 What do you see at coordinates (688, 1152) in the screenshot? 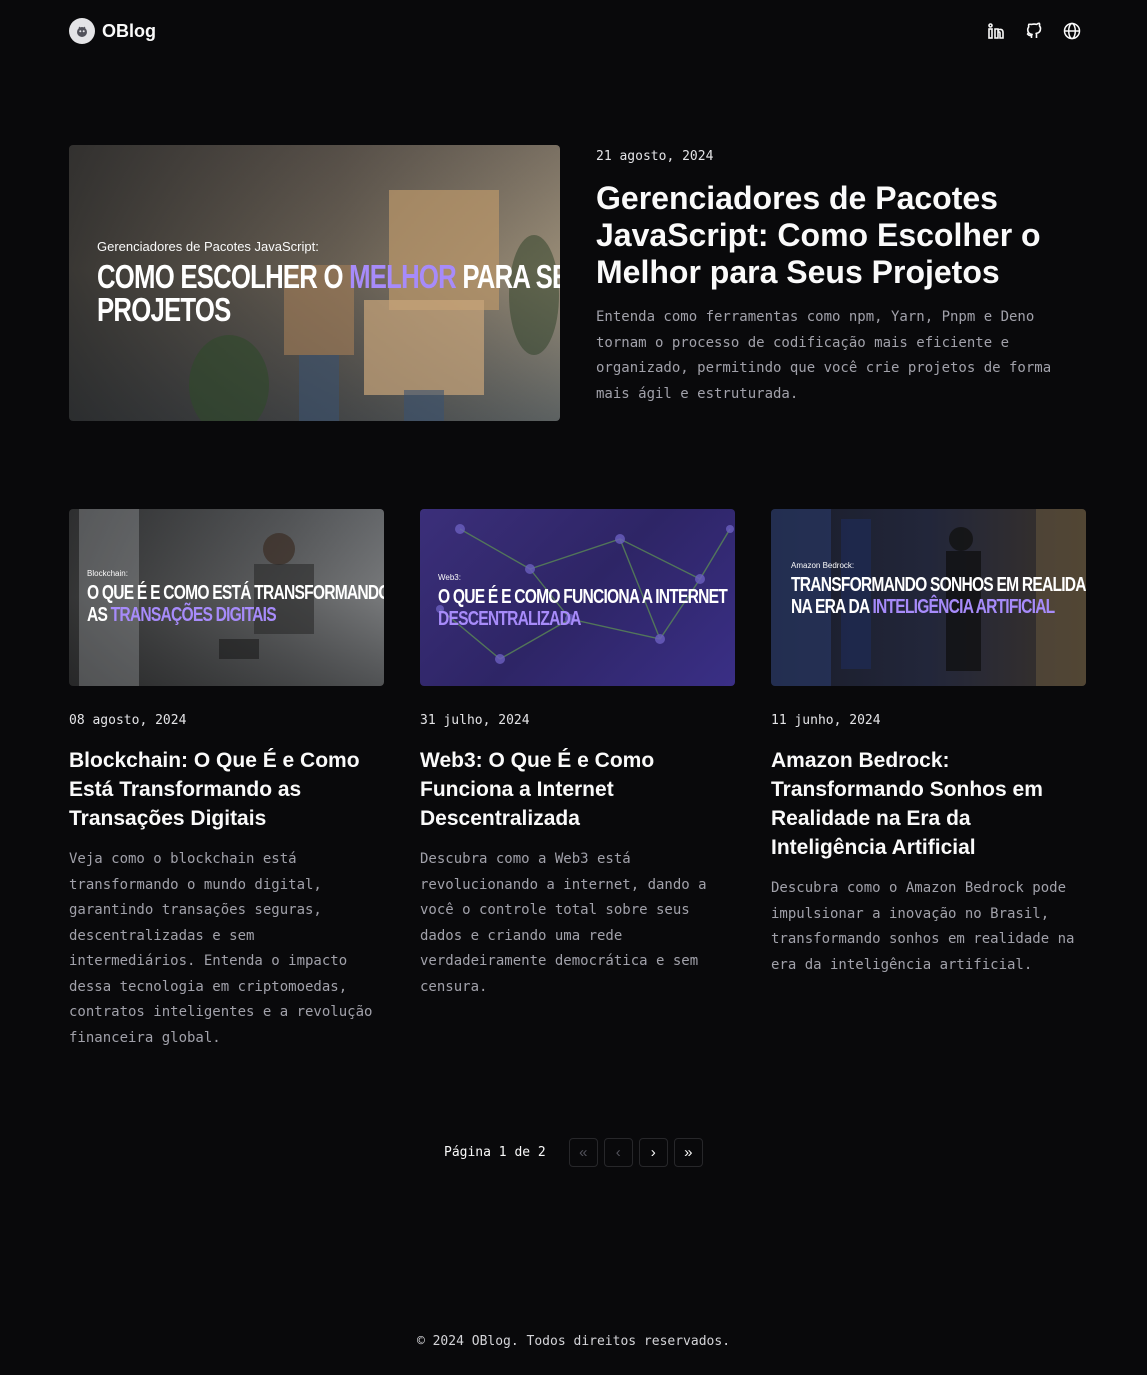
I see `last-page-button: »` at bounding box center [688, 1152].